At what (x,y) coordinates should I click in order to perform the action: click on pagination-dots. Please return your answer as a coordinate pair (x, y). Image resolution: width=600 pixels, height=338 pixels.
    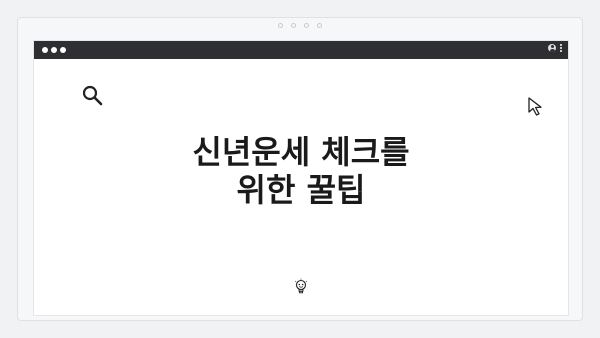
    Looking at the image, I should click on (300, 25).